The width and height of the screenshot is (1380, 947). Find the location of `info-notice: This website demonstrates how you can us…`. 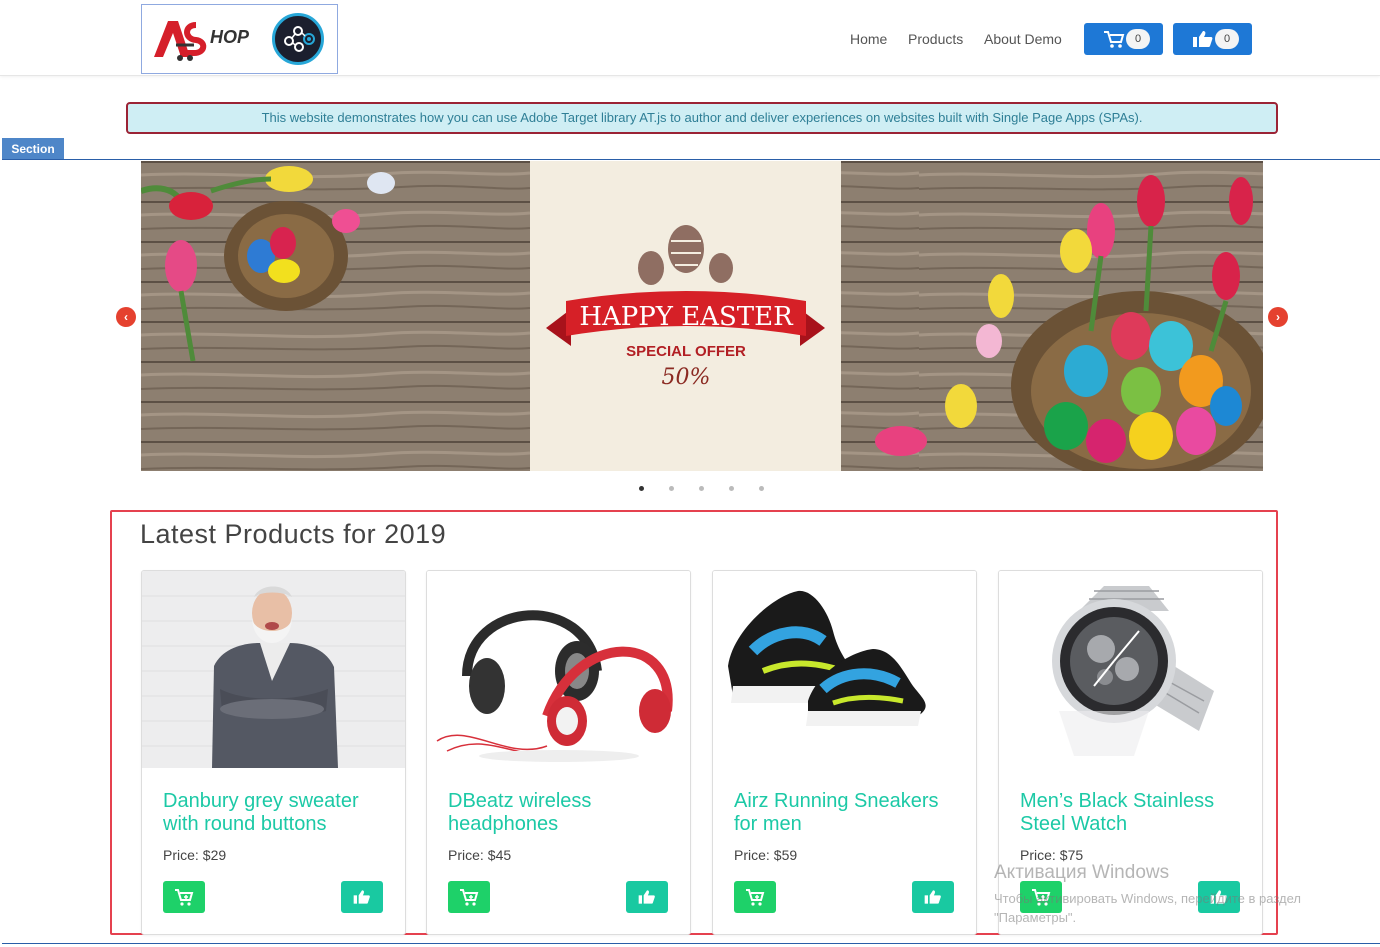

info-notice: This website demonstrates how you can us… is located at coordinates (702, 118).